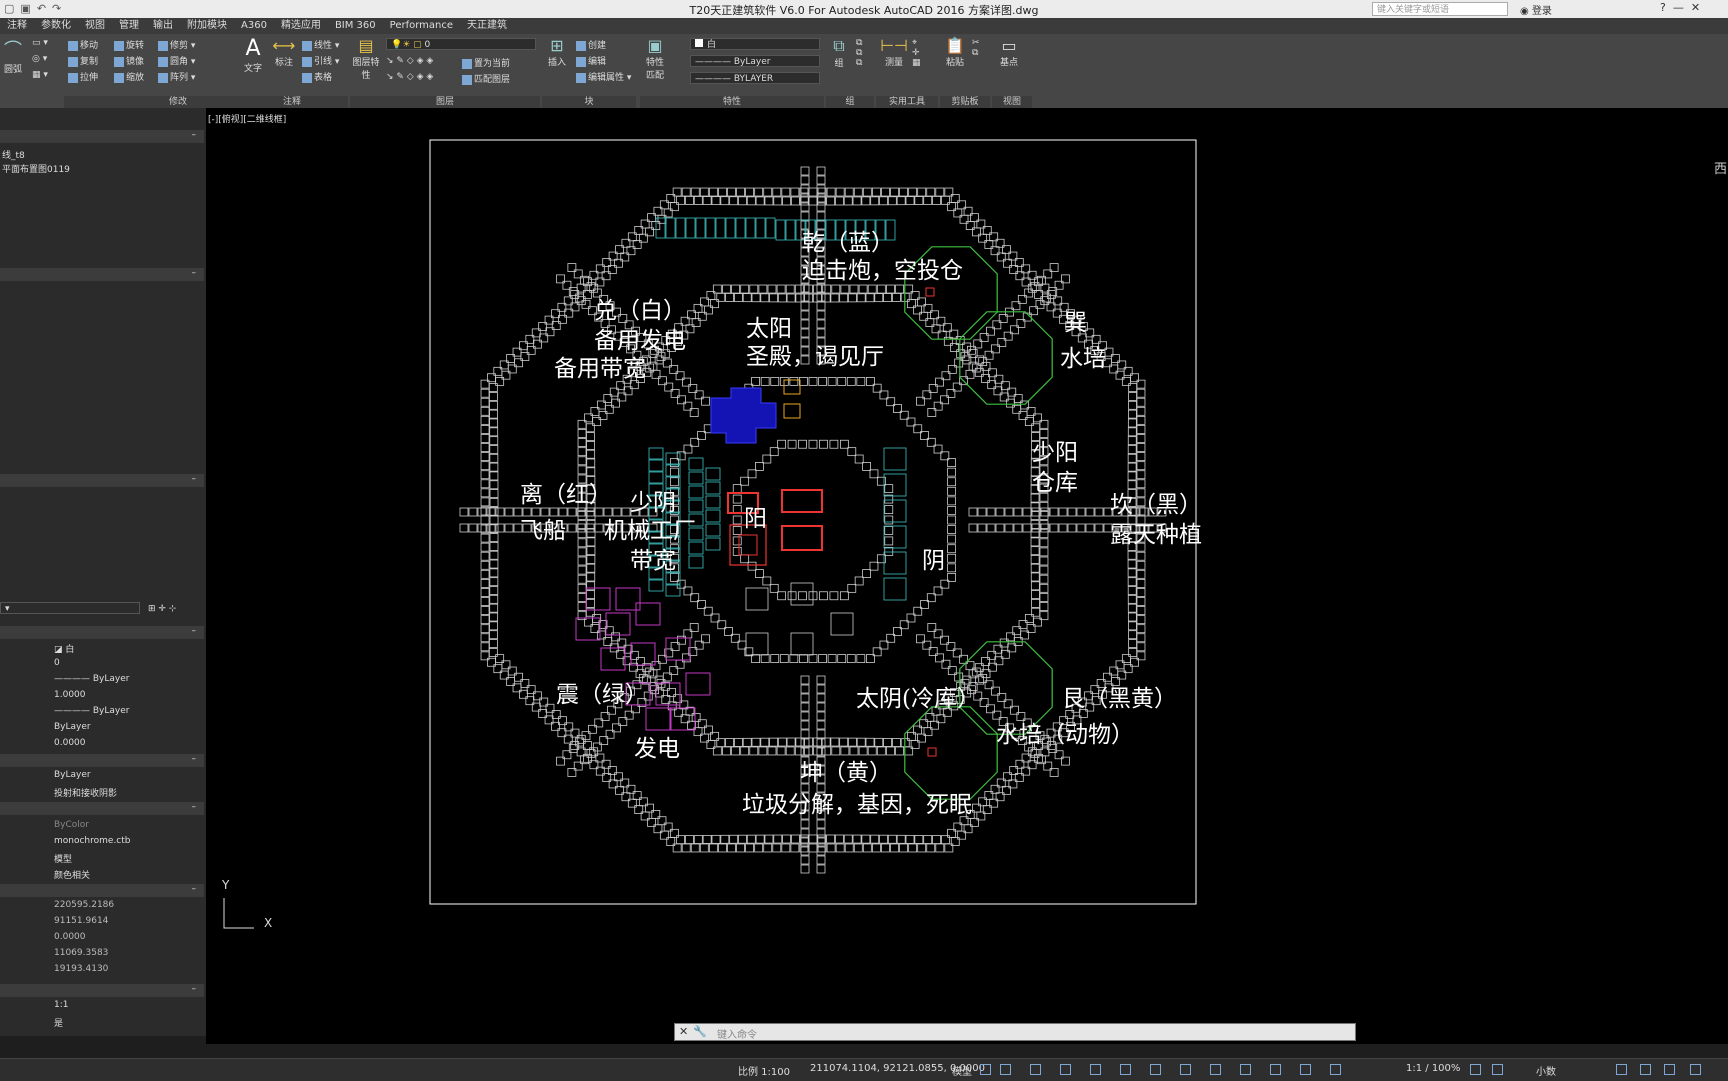  What do you see at coordinates (1497, 1069) in the screenshot?
I see `plus-icon` at bounding box center [1497, 1069].